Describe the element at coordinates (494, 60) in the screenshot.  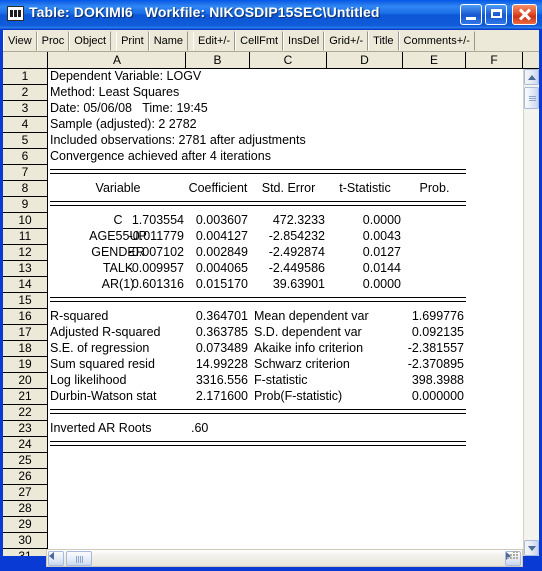
I see `column-header-f: F` at that location.